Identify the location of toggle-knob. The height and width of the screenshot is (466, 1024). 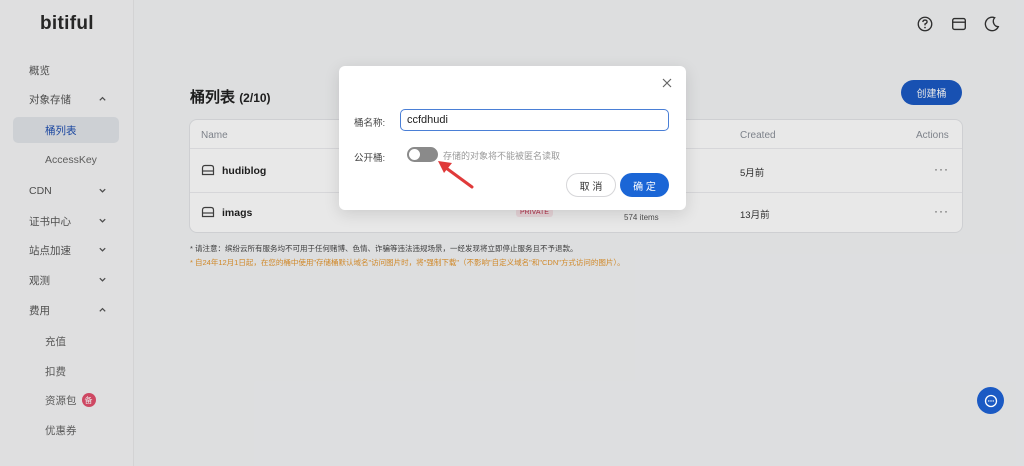
(414, 154).